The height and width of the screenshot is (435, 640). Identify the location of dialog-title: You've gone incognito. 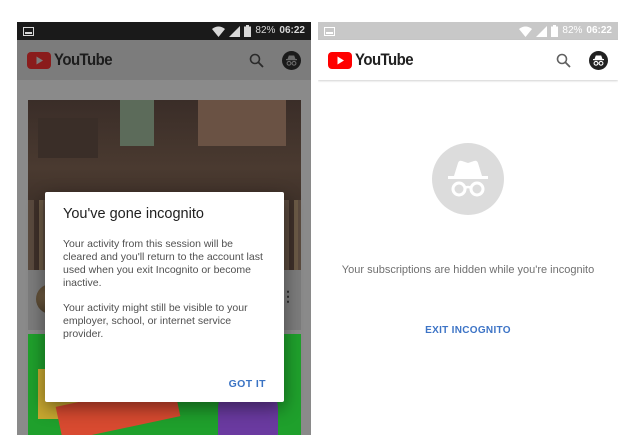
(133, 214).